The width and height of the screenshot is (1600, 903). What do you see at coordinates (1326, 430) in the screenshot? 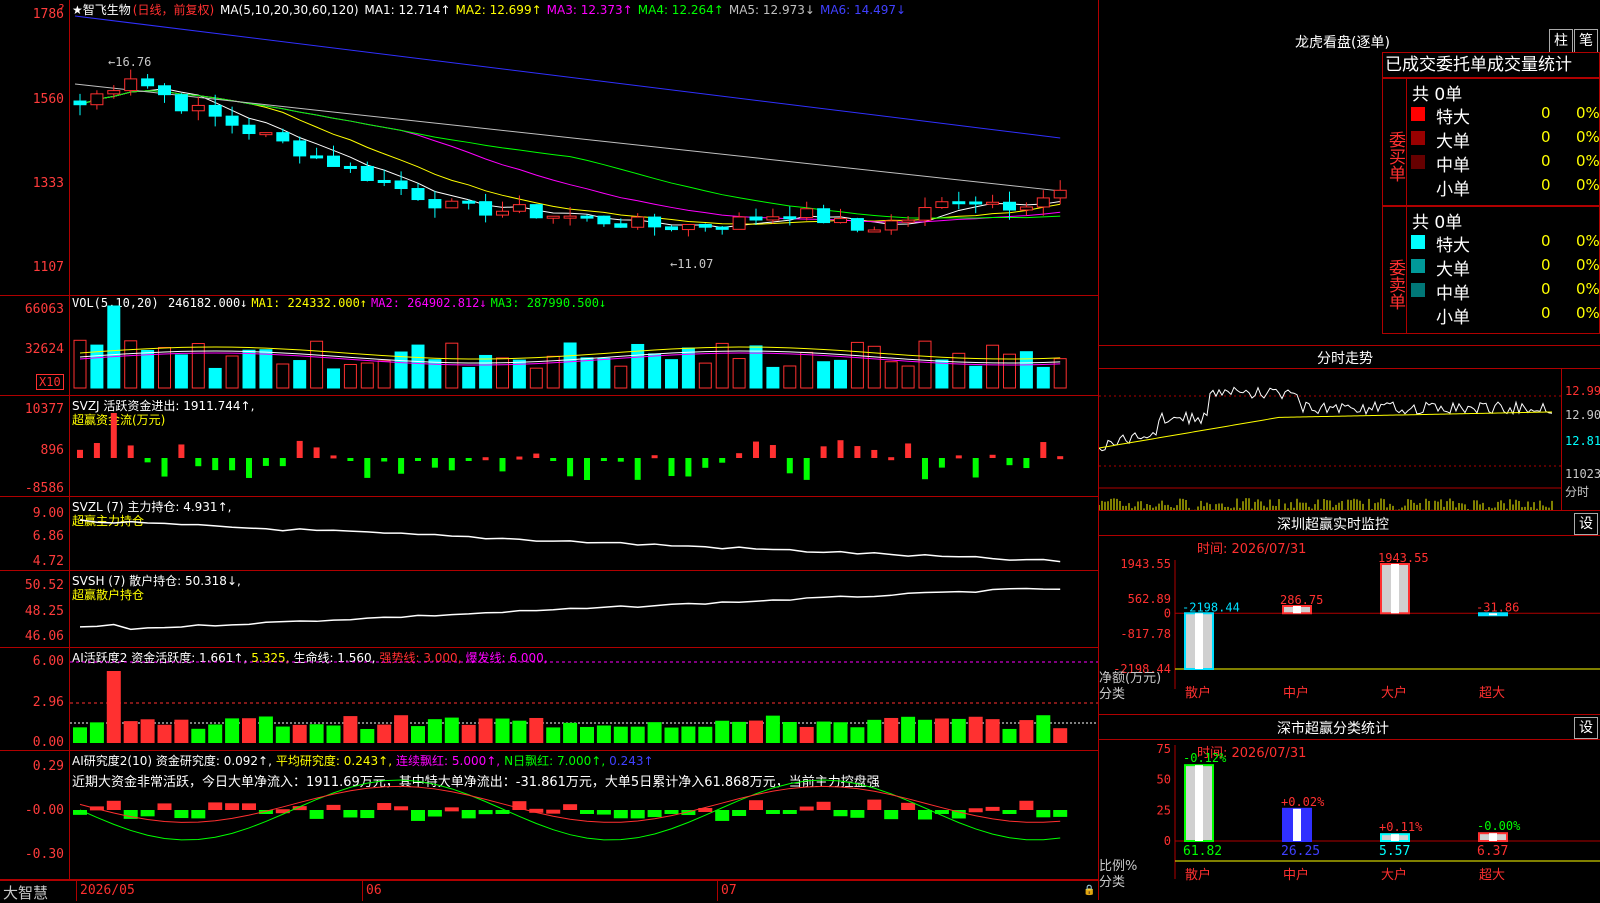
I see `avg-line` at bounding box center [1326, 430].